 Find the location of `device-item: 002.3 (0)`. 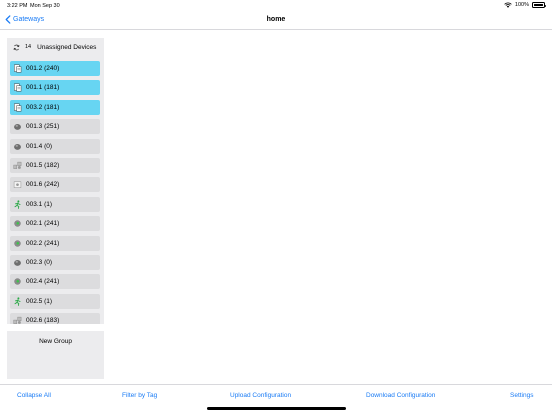

device-item: 002.3 (0) is located at coordinates (55, 262).